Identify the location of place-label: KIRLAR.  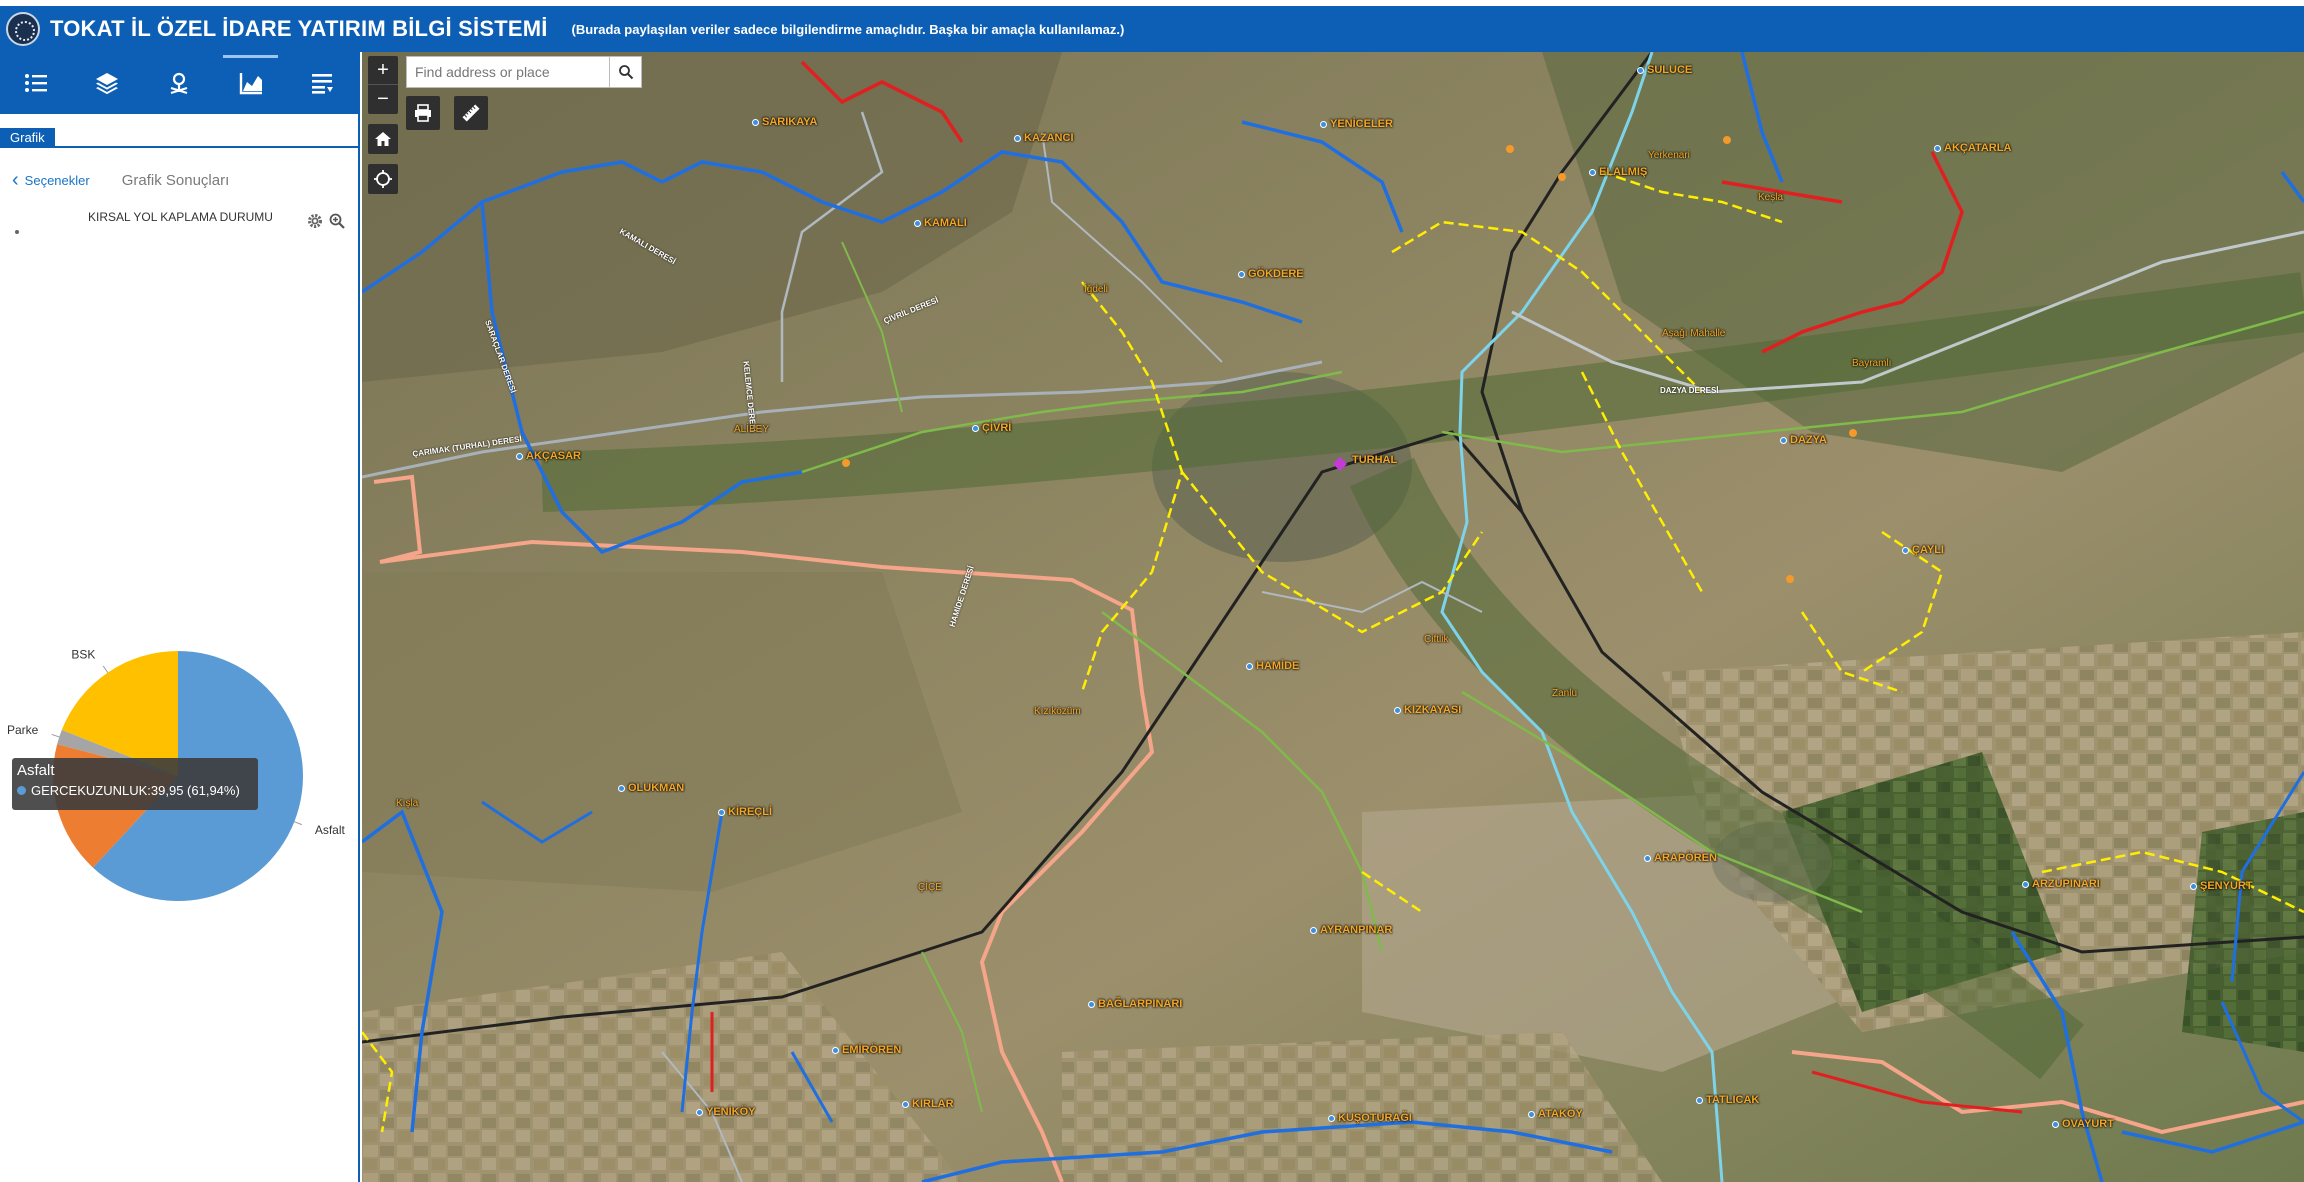
(928, 1104).